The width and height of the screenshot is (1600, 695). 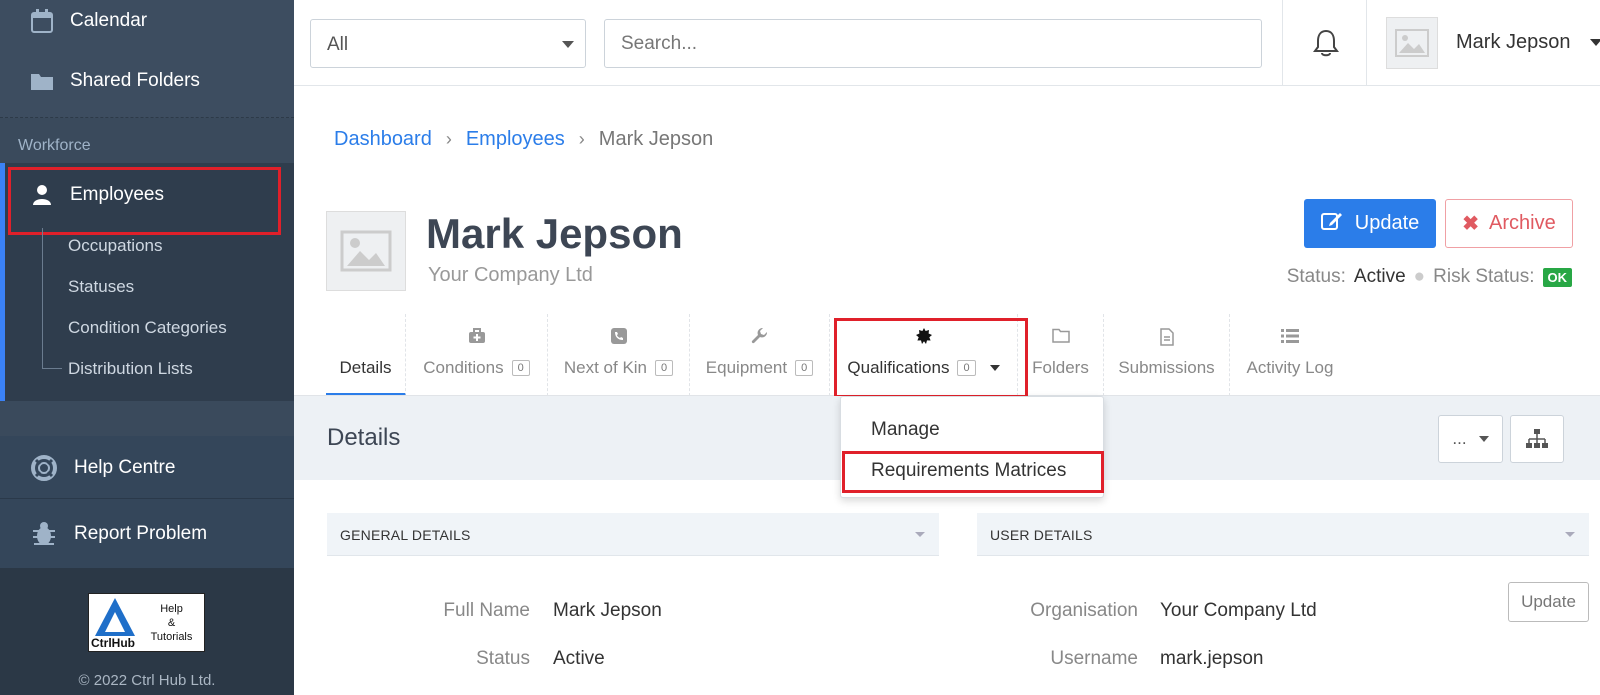 I want to click on status-value: Active, so click(x=1379, y=276).